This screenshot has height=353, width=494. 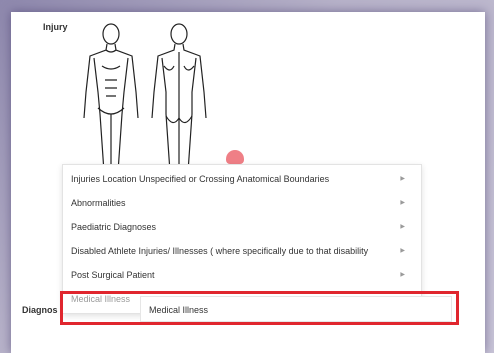 What do you see at coordinates (40, 310) in the screenshot?
I see `diagnosis-label: Diagnos` at bounding box center [40, 310].